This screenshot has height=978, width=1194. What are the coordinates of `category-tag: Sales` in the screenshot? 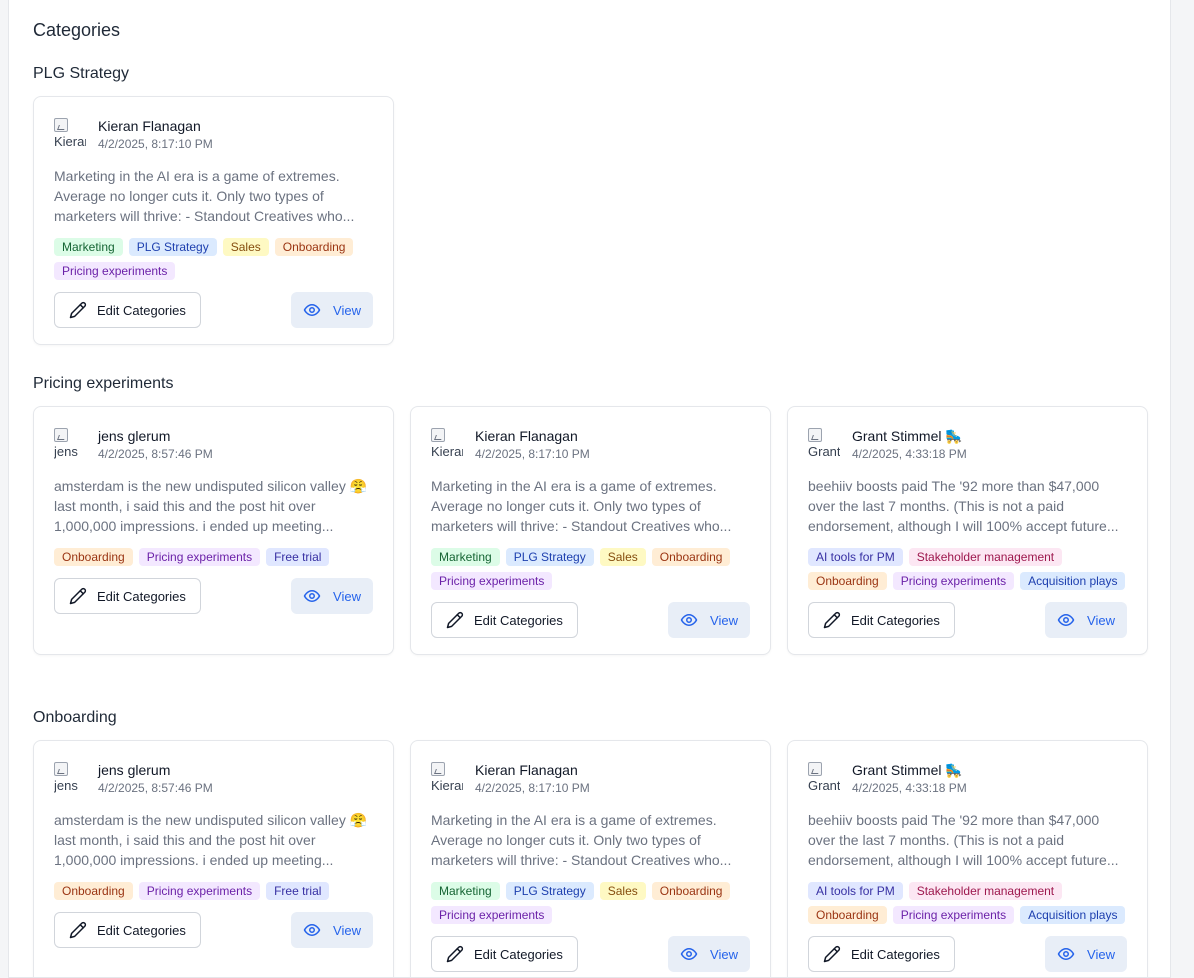 It's located at (245, 247).